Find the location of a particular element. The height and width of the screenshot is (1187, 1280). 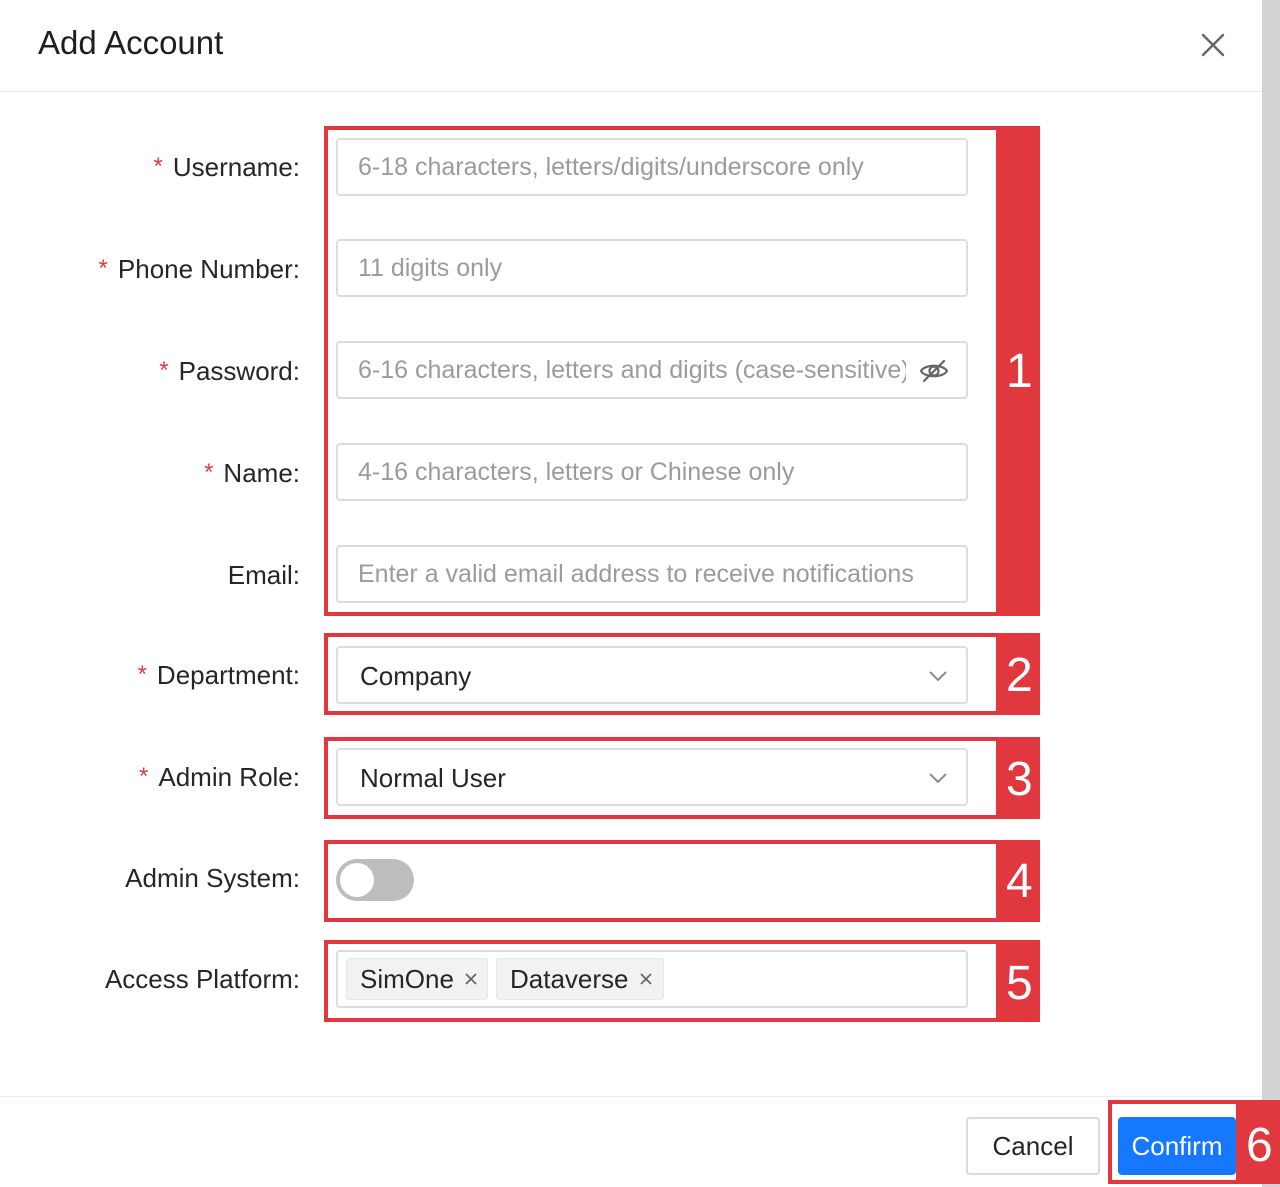

footer-divider is located at coordinates (631, 1096).